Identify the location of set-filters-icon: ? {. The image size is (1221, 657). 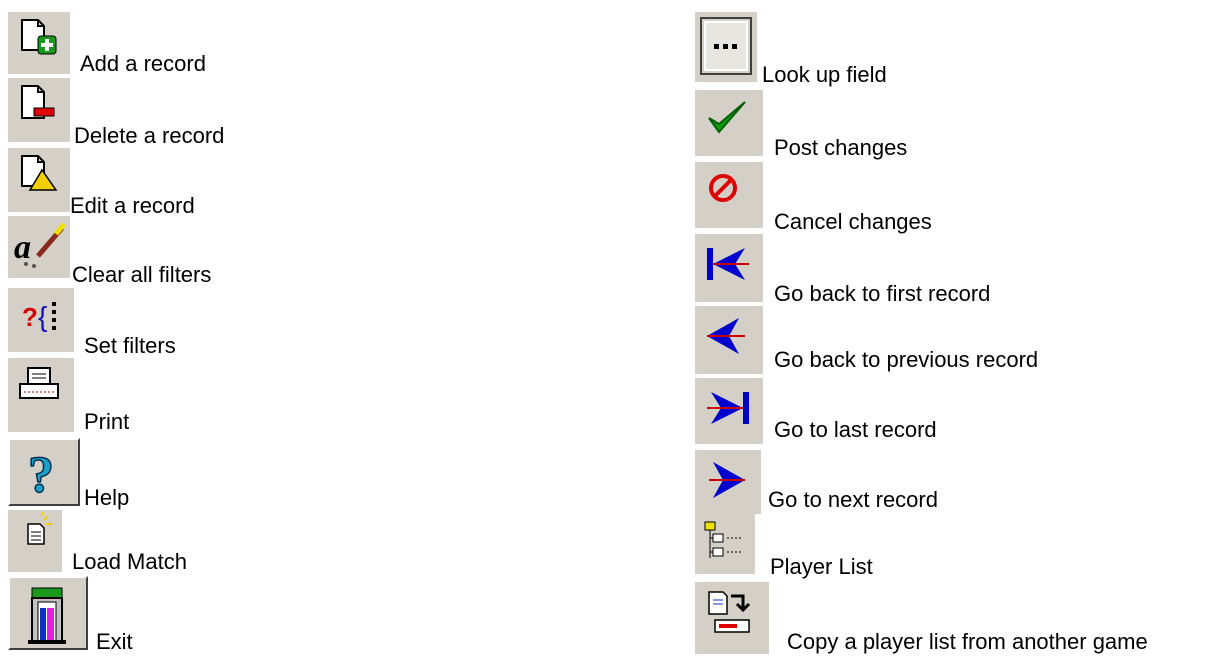
(41, 320).